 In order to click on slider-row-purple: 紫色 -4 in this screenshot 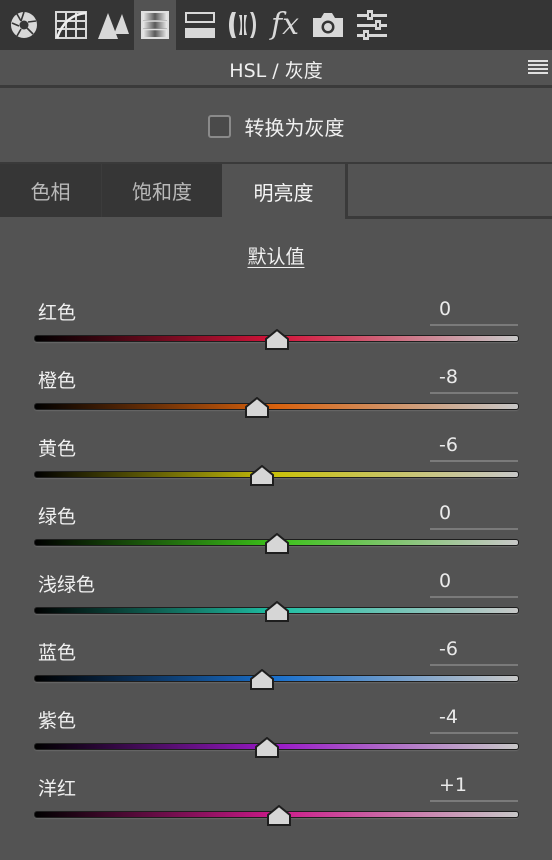, I will do `click(276, 740)`.